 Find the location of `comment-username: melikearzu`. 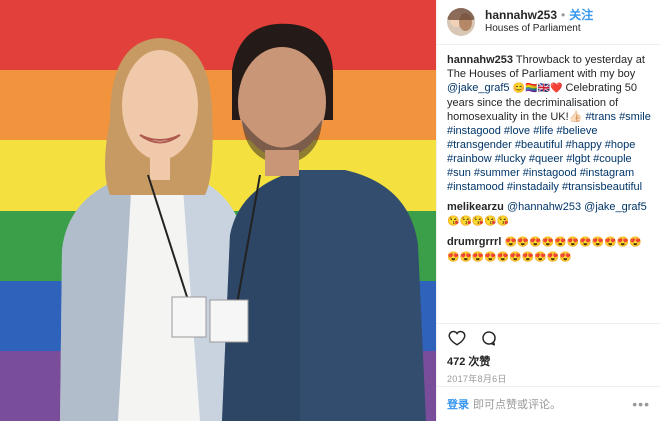

comment-username: melikearzu is located at coordinates (475, 207).